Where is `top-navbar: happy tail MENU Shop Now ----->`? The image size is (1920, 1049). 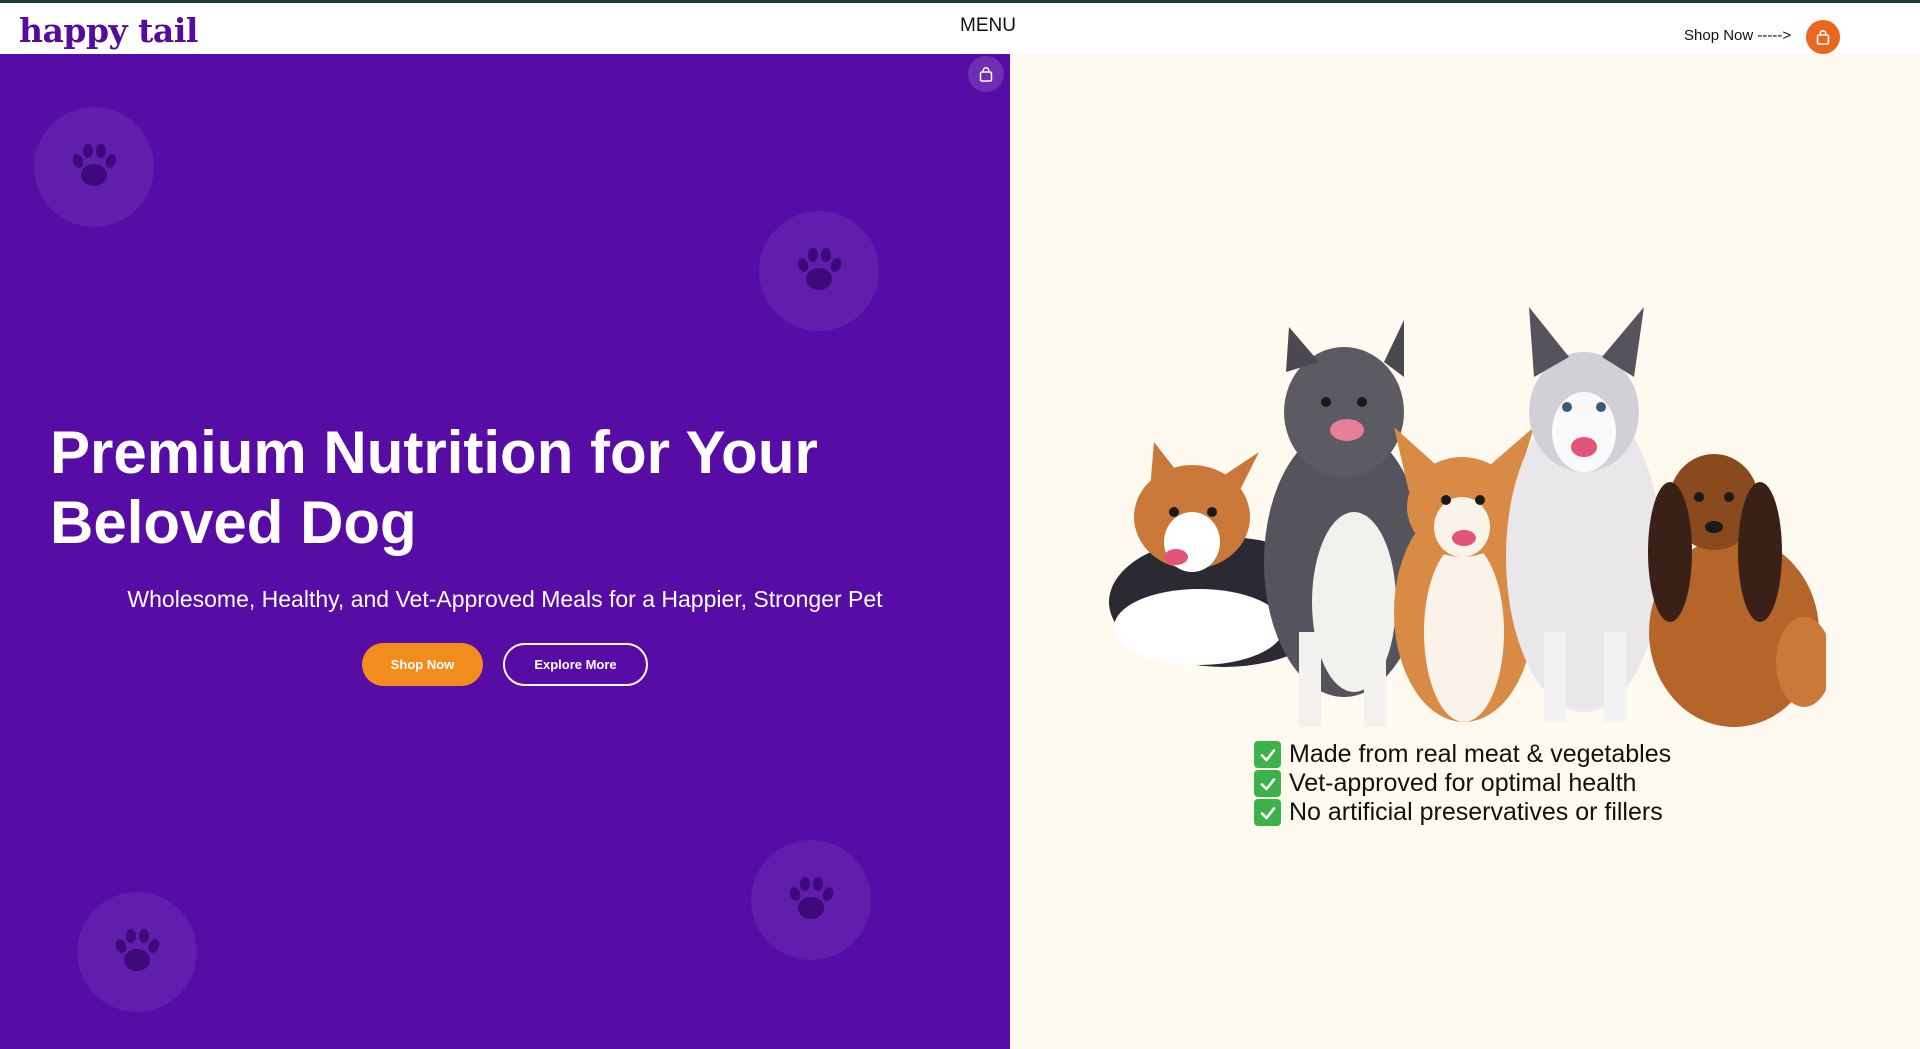 top-navbar: happy tail MENU Shop Now -----> is located at coordinates (960, 27).